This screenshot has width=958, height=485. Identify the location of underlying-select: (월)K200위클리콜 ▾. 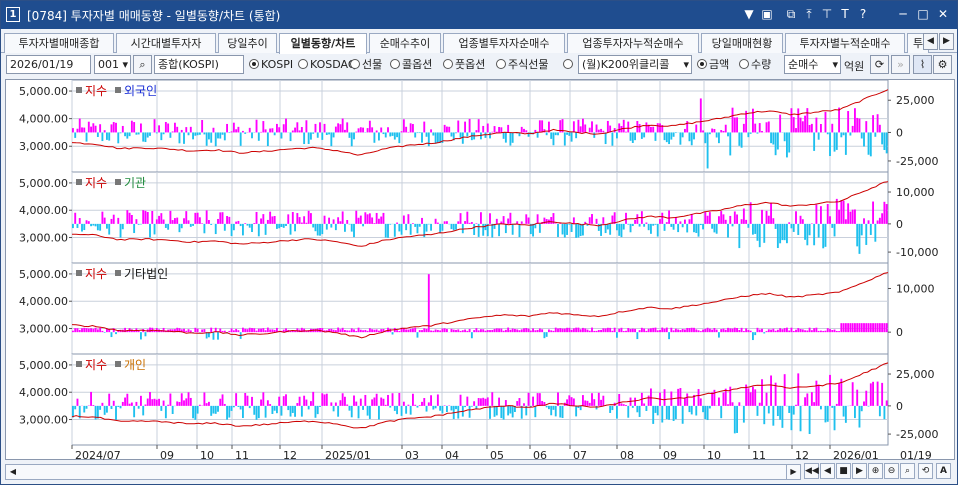
(635, 64).